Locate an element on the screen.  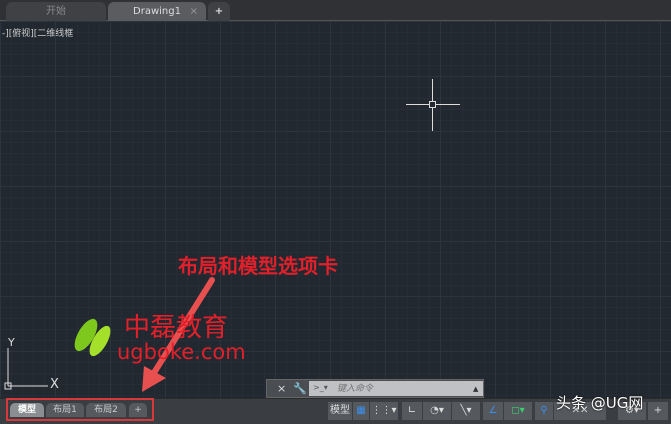
osnap-track-icon: ╲▾ is located at coordinates (466, 411).